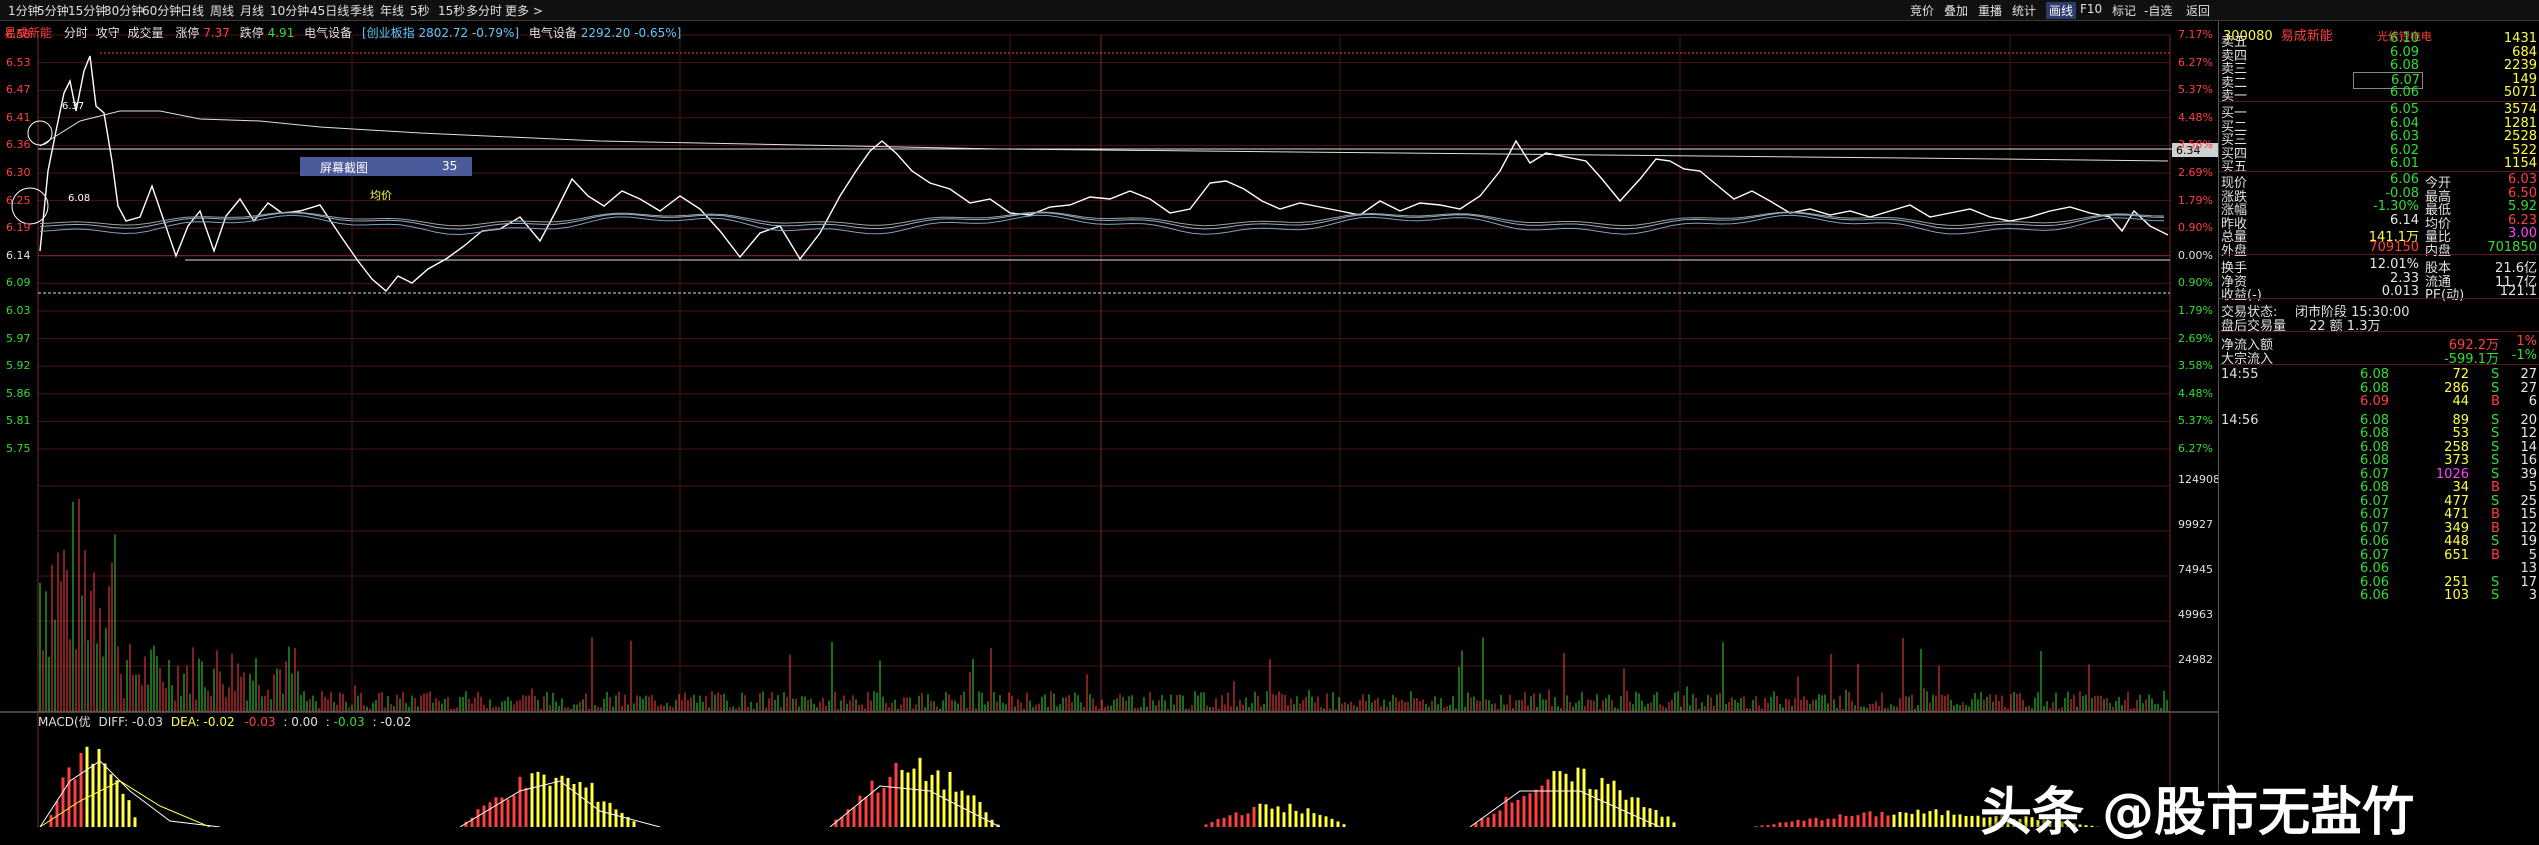 This screenshot has width=2539, height=845. I want to click on tick-row: 6.09 44 B 6, so click(2379, 402).